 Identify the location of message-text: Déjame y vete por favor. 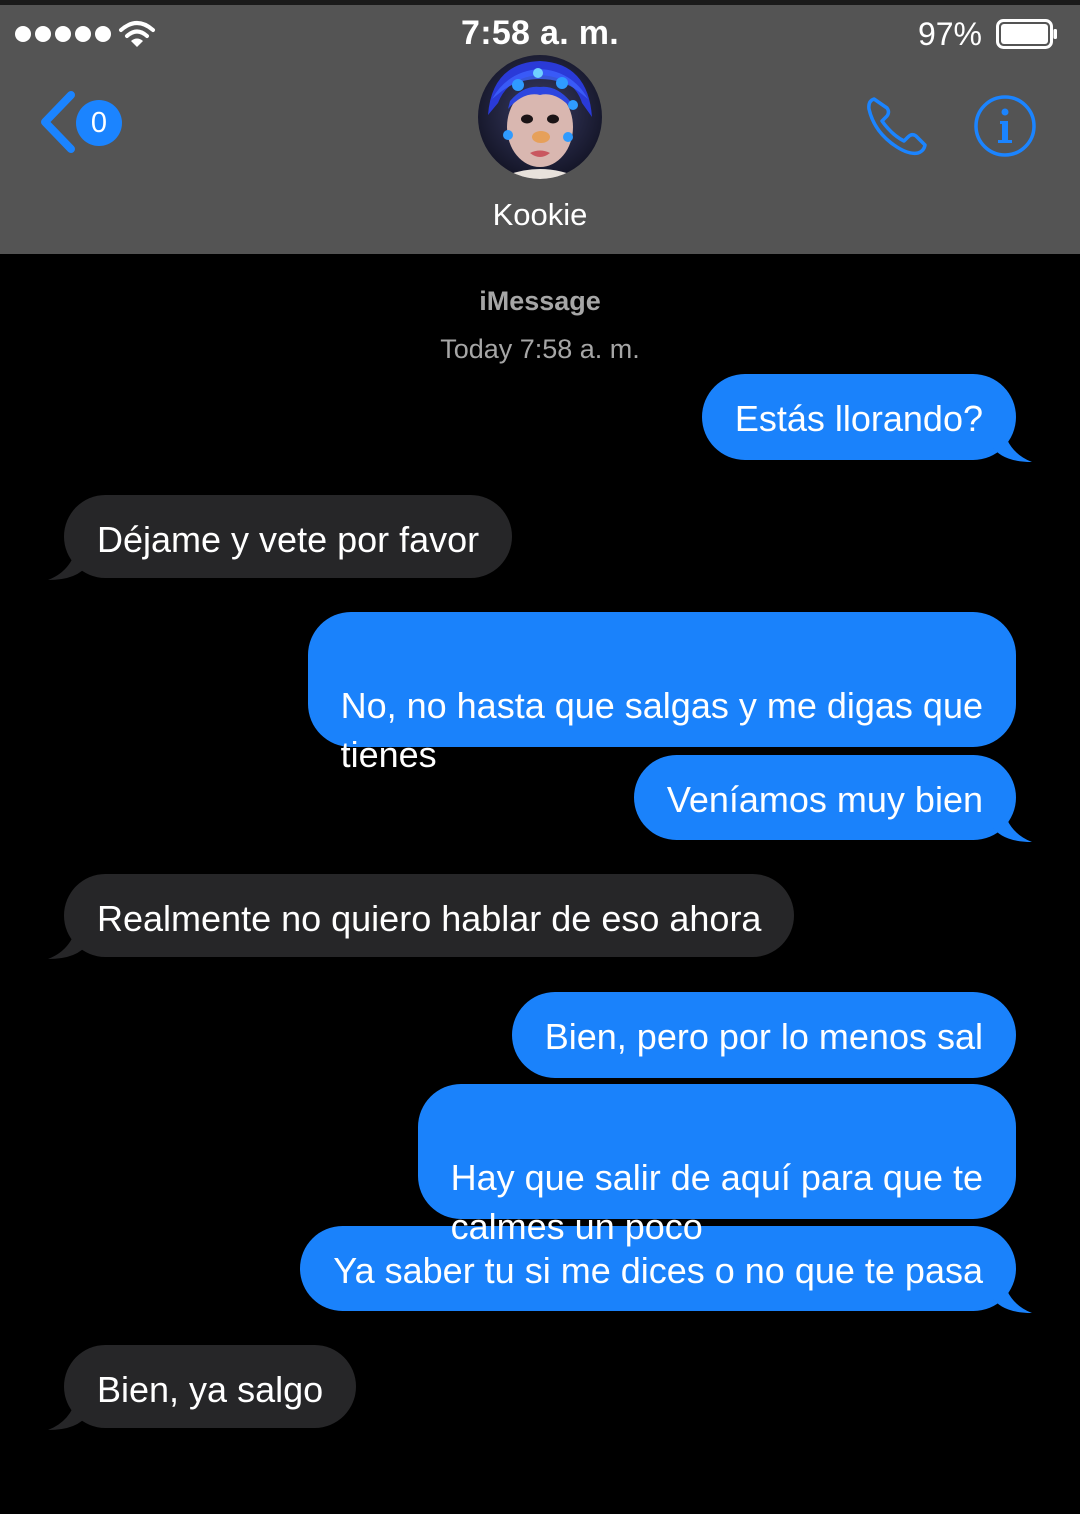
(288, 539).